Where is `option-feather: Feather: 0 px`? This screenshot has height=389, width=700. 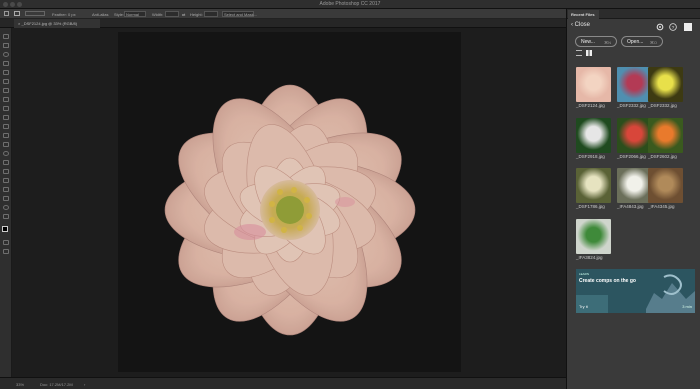 option-feather: Feather: 0 px is located at coordinates (64, 14).